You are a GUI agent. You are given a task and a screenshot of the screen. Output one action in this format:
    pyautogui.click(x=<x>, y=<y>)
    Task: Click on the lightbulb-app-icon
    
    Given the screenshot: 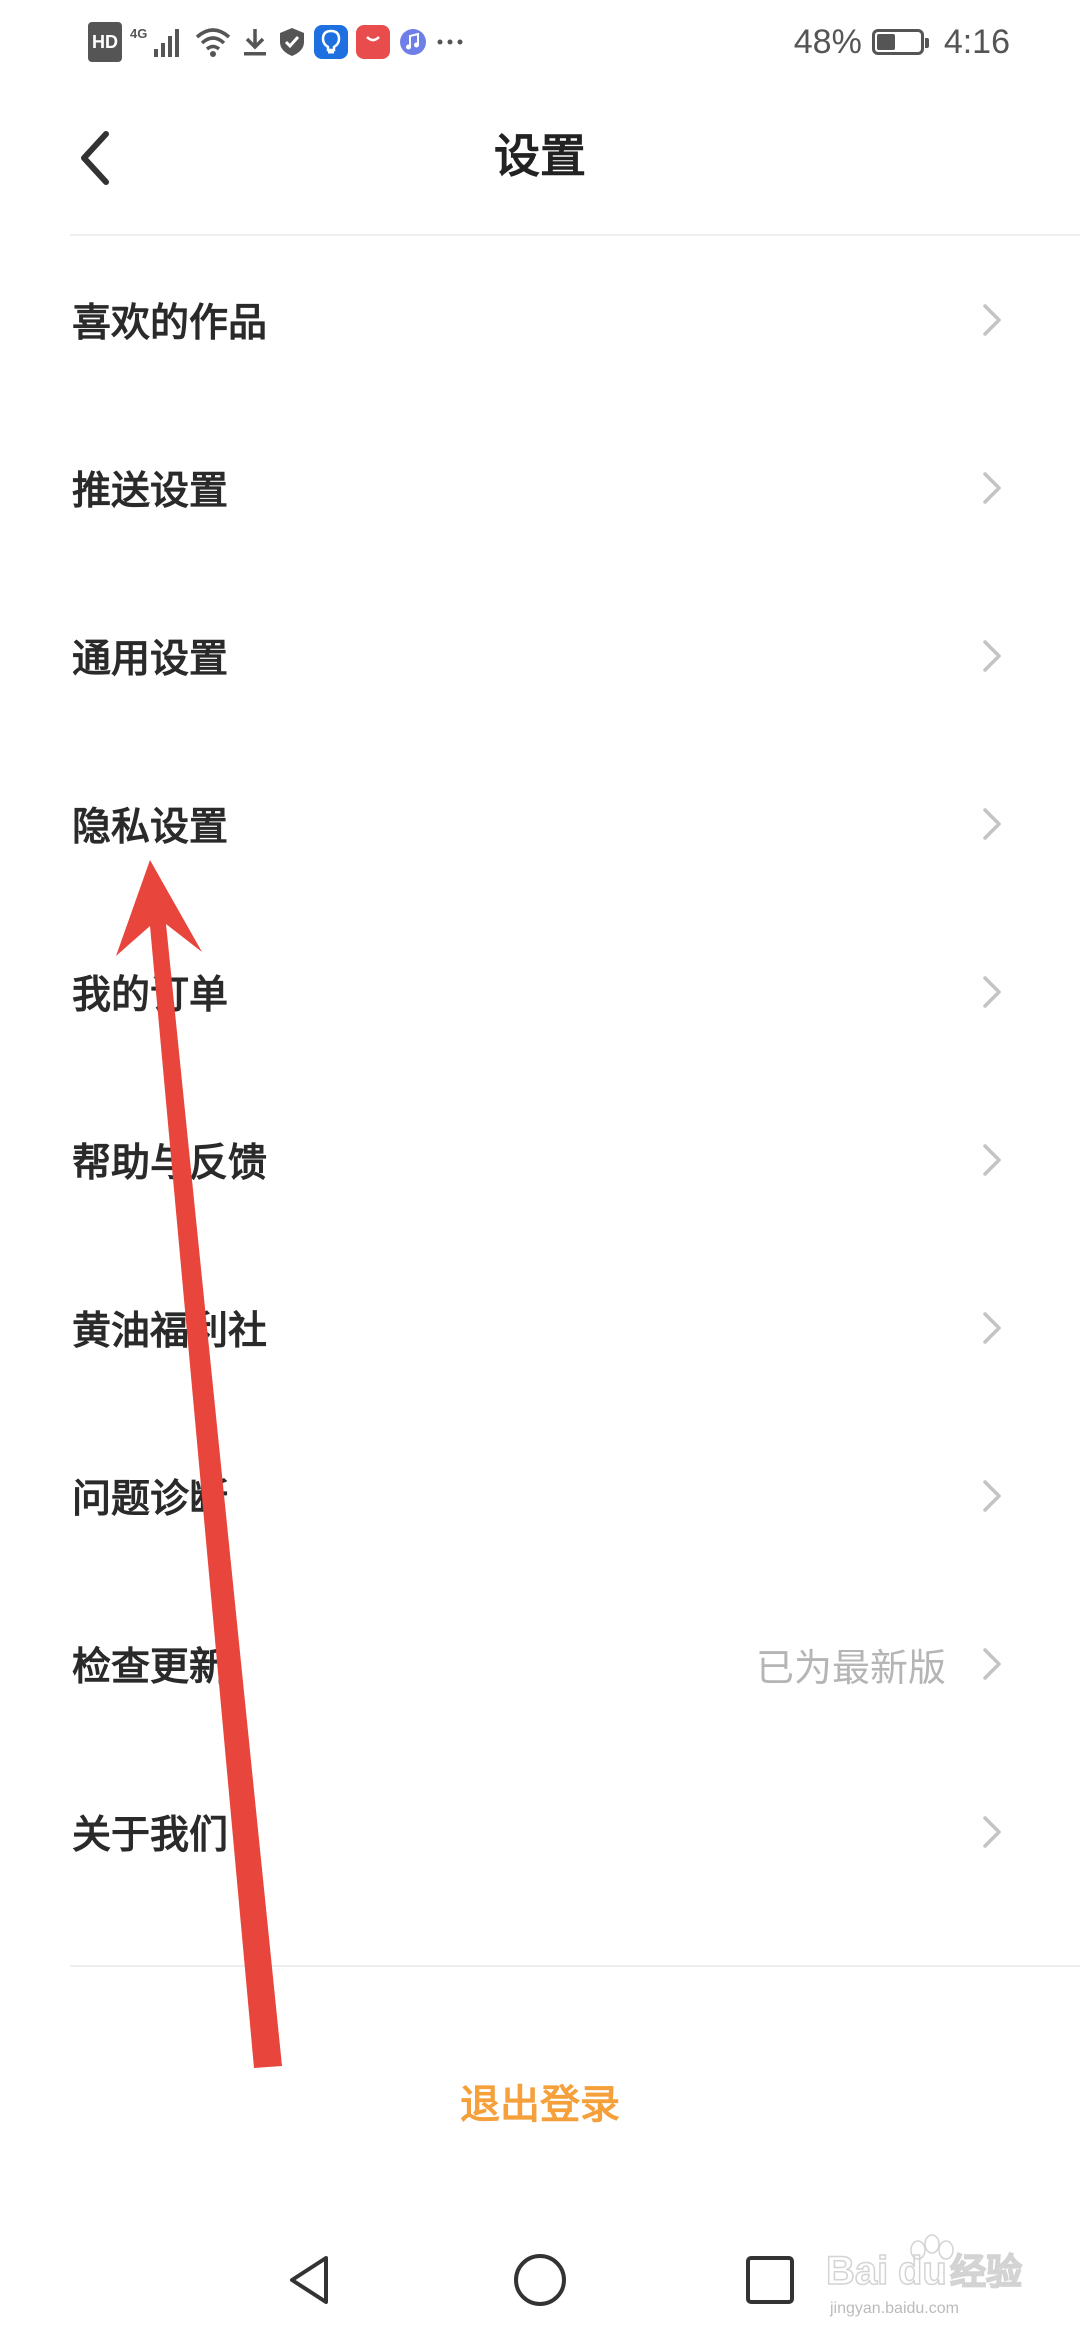 What is the action you would take?
    pyautogui.click(x=331, y=42)
    